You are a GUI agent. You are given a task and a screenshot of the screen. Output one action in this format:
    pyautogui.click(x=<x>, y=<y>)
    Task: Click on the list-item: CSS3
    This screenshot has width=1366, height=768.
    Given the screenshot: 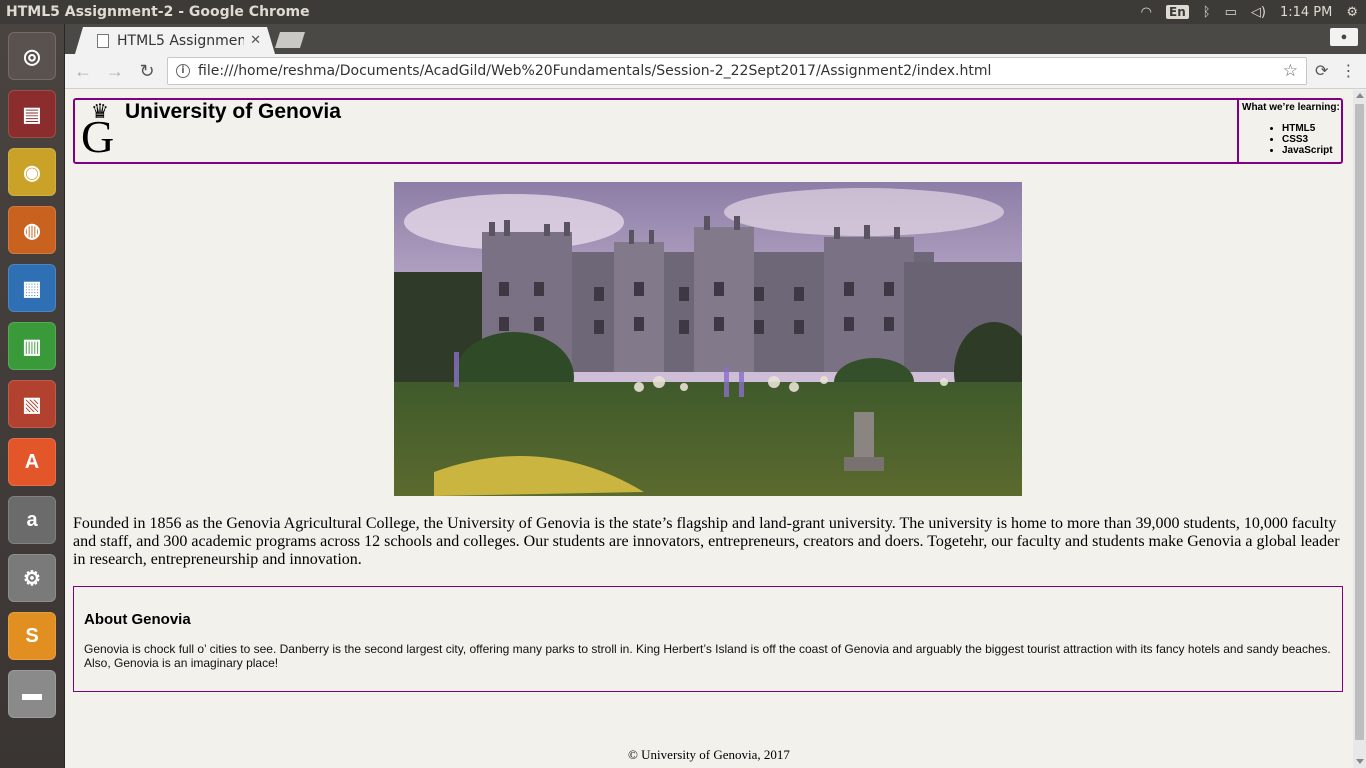 What is the action you would take?
    pyautogui.click(x=1310, y=139)
    